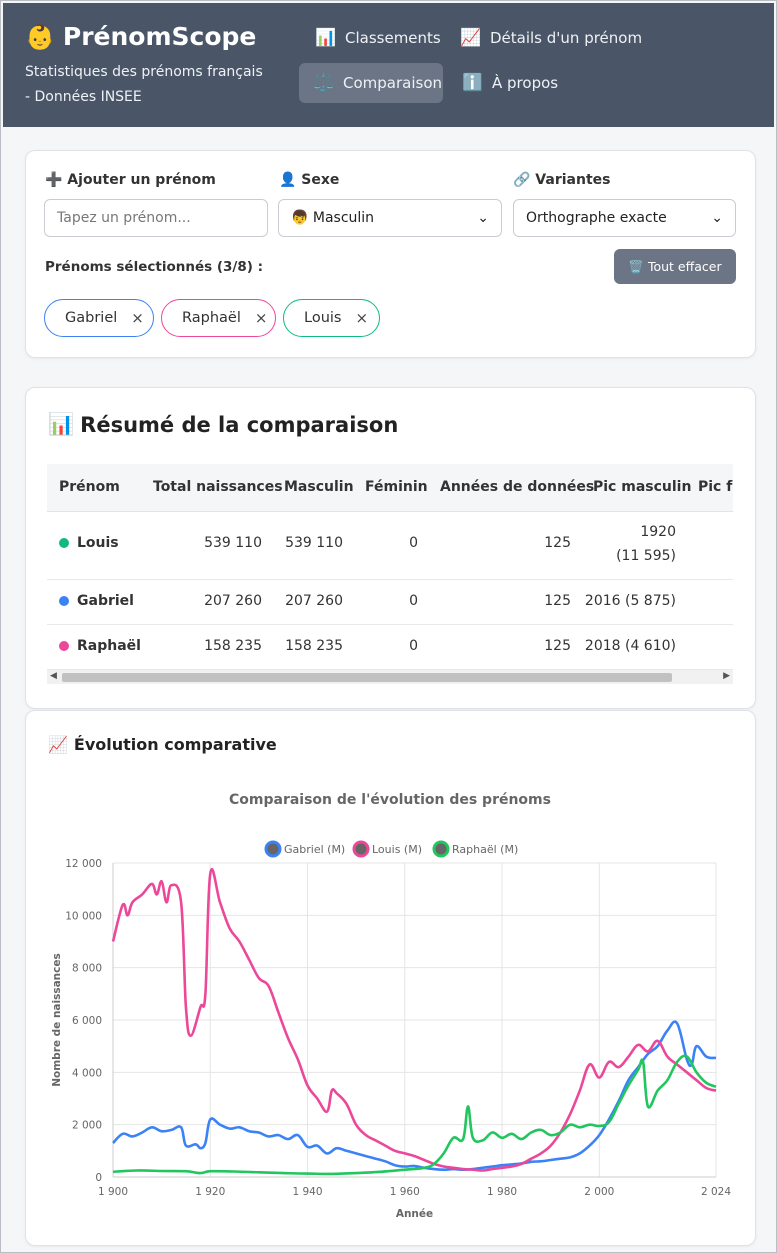 Image resolution: width=777 pixels, height=1253 pixels. Describe the element at coordinates (239, 424) in the screenshot. I see `summary-title-text: Résumé de la comparaison` at that location.